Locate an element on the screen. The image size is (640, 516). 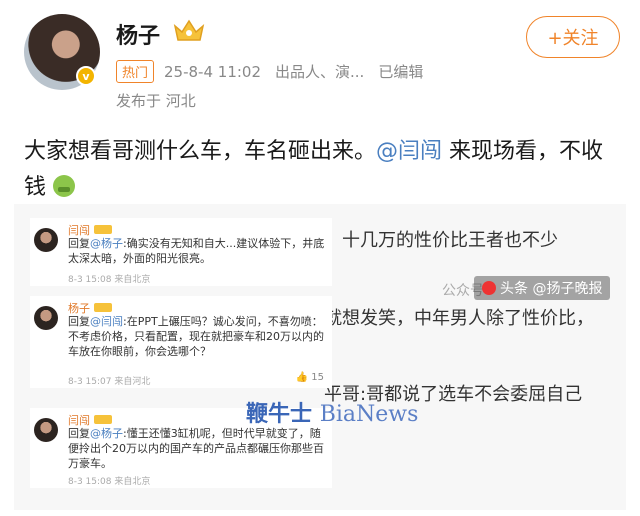
watermark: 鞭牛士 BiaNews is located at coordinates (332, 414).